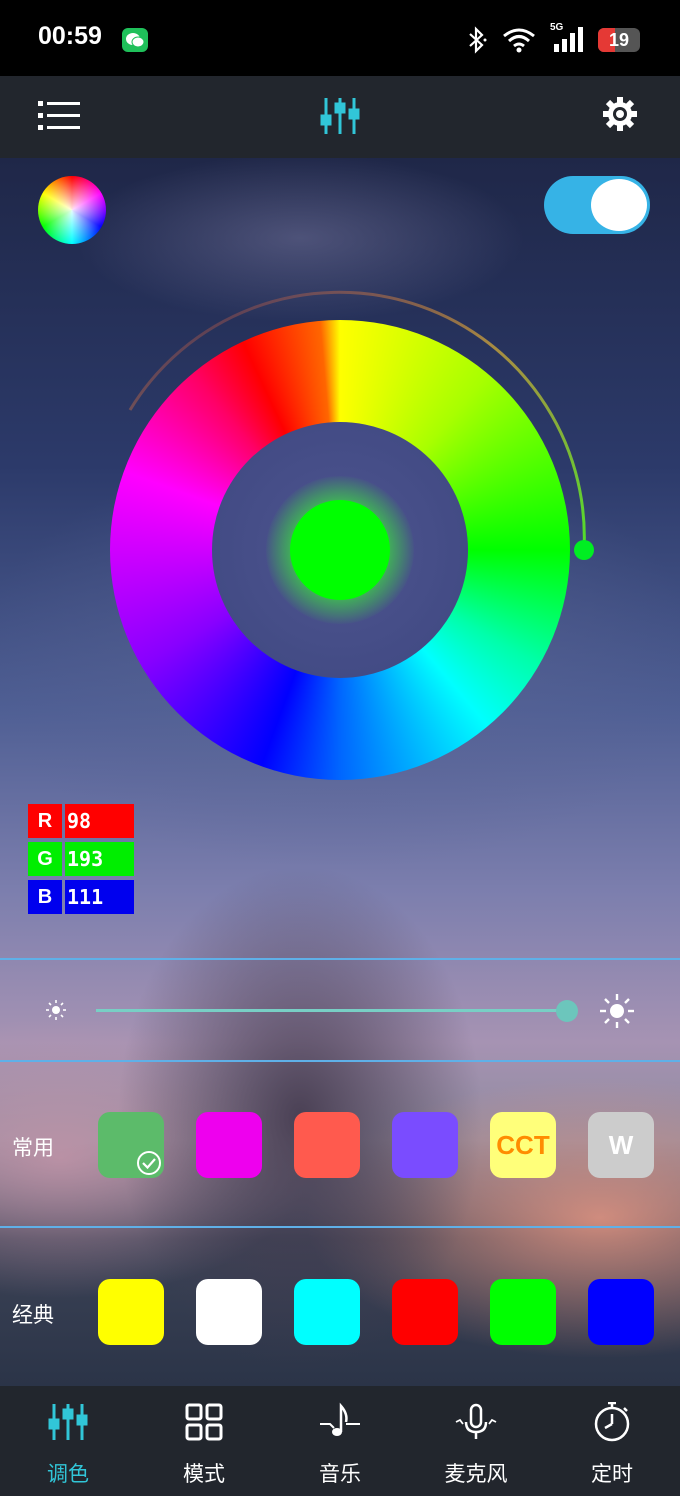  What do you see at coordinates (70, 36) in the screenshot?
I see `status-time: 00:59` at bounding box center [70, 36].